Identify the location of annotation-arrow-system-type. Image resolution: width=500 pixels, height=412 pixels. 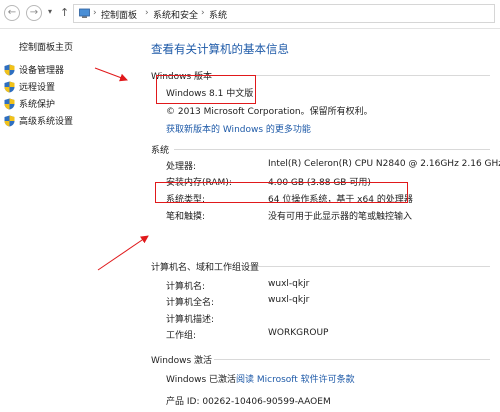
(123, 253).